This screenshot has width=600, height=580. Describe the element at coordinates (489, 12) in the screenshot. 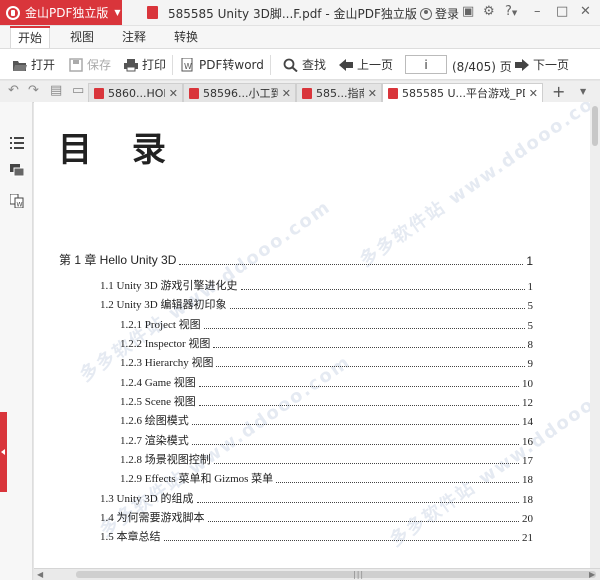

I see `gear-icon: ⚙` at that location.